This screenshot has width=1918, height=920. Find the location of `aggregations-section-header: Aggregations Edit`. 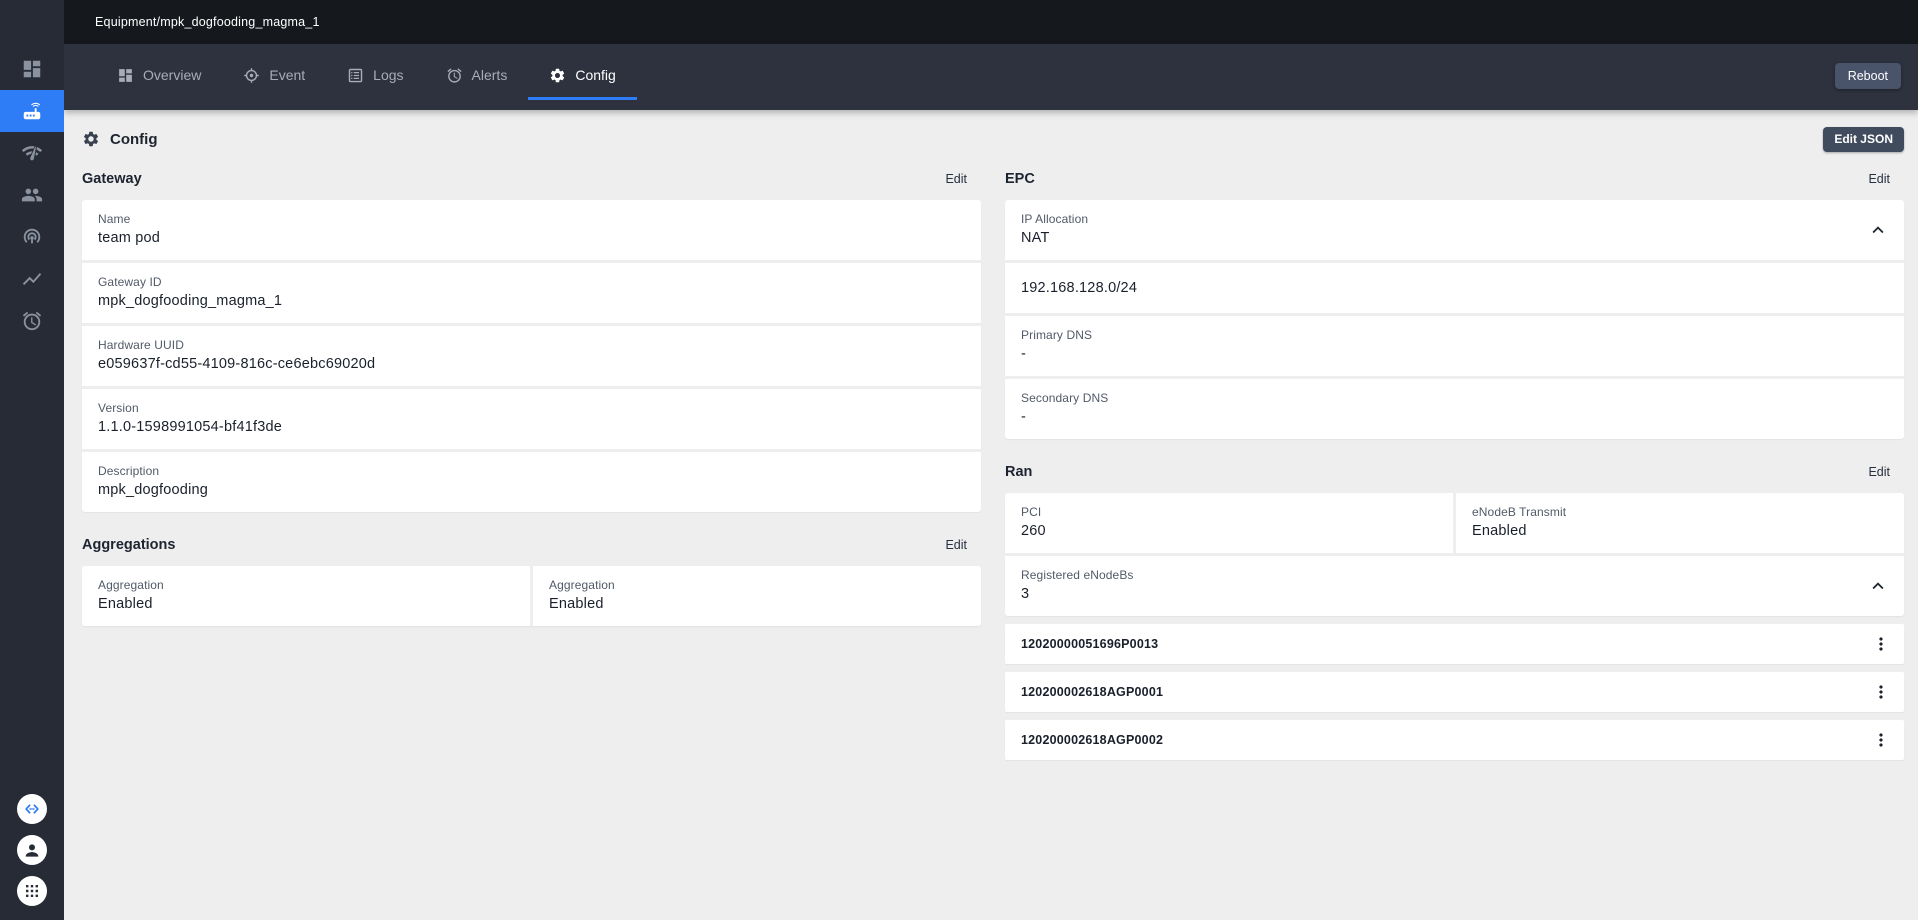

aggregations-section-header: Aggregations Edit is located at coordinates (531, 545).